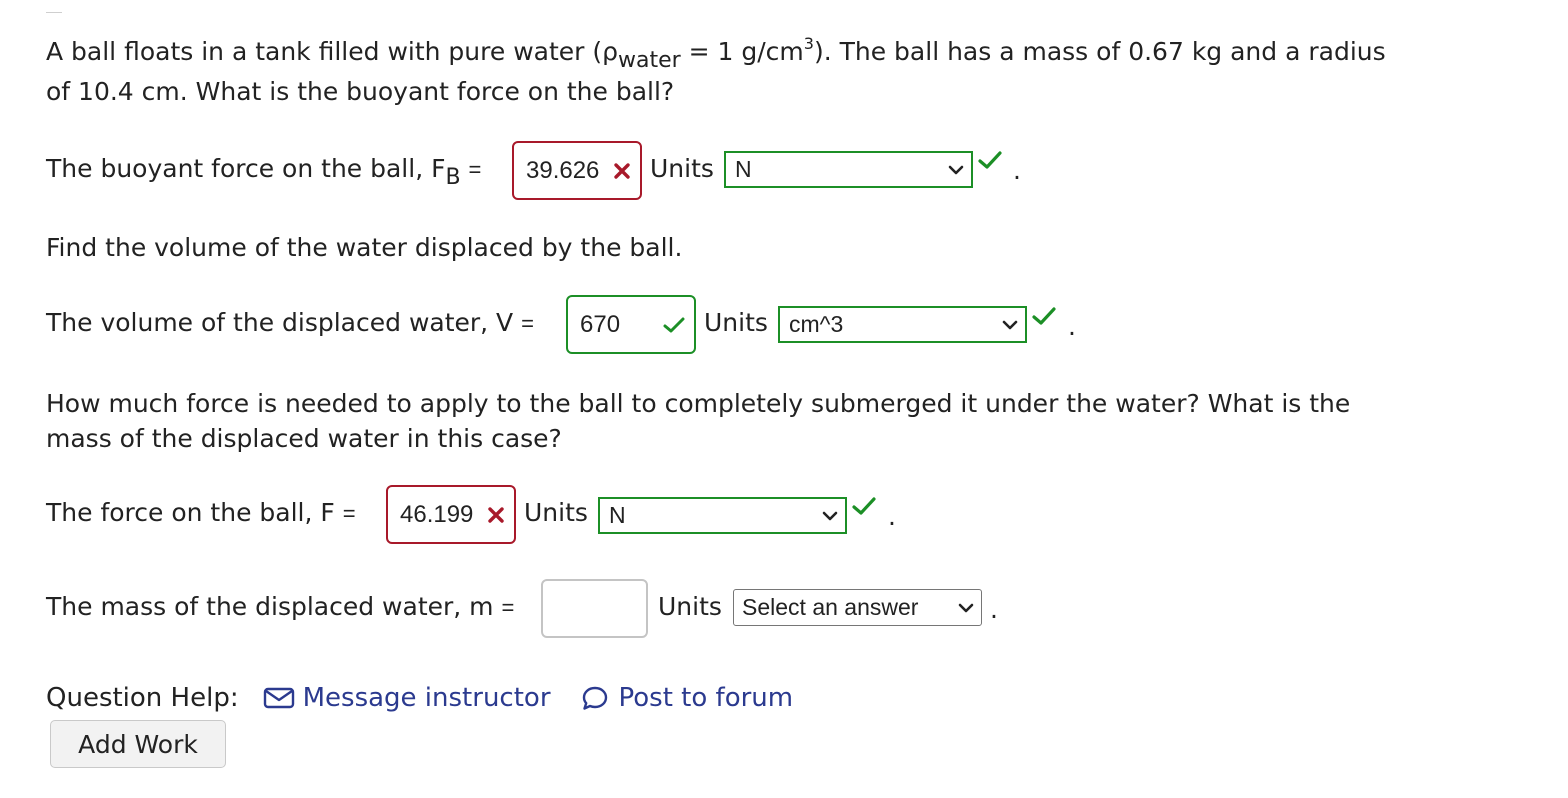 The image size is (1568, 798). I want to click on post-to-forum-link: Post to forum, so click(687, 698).